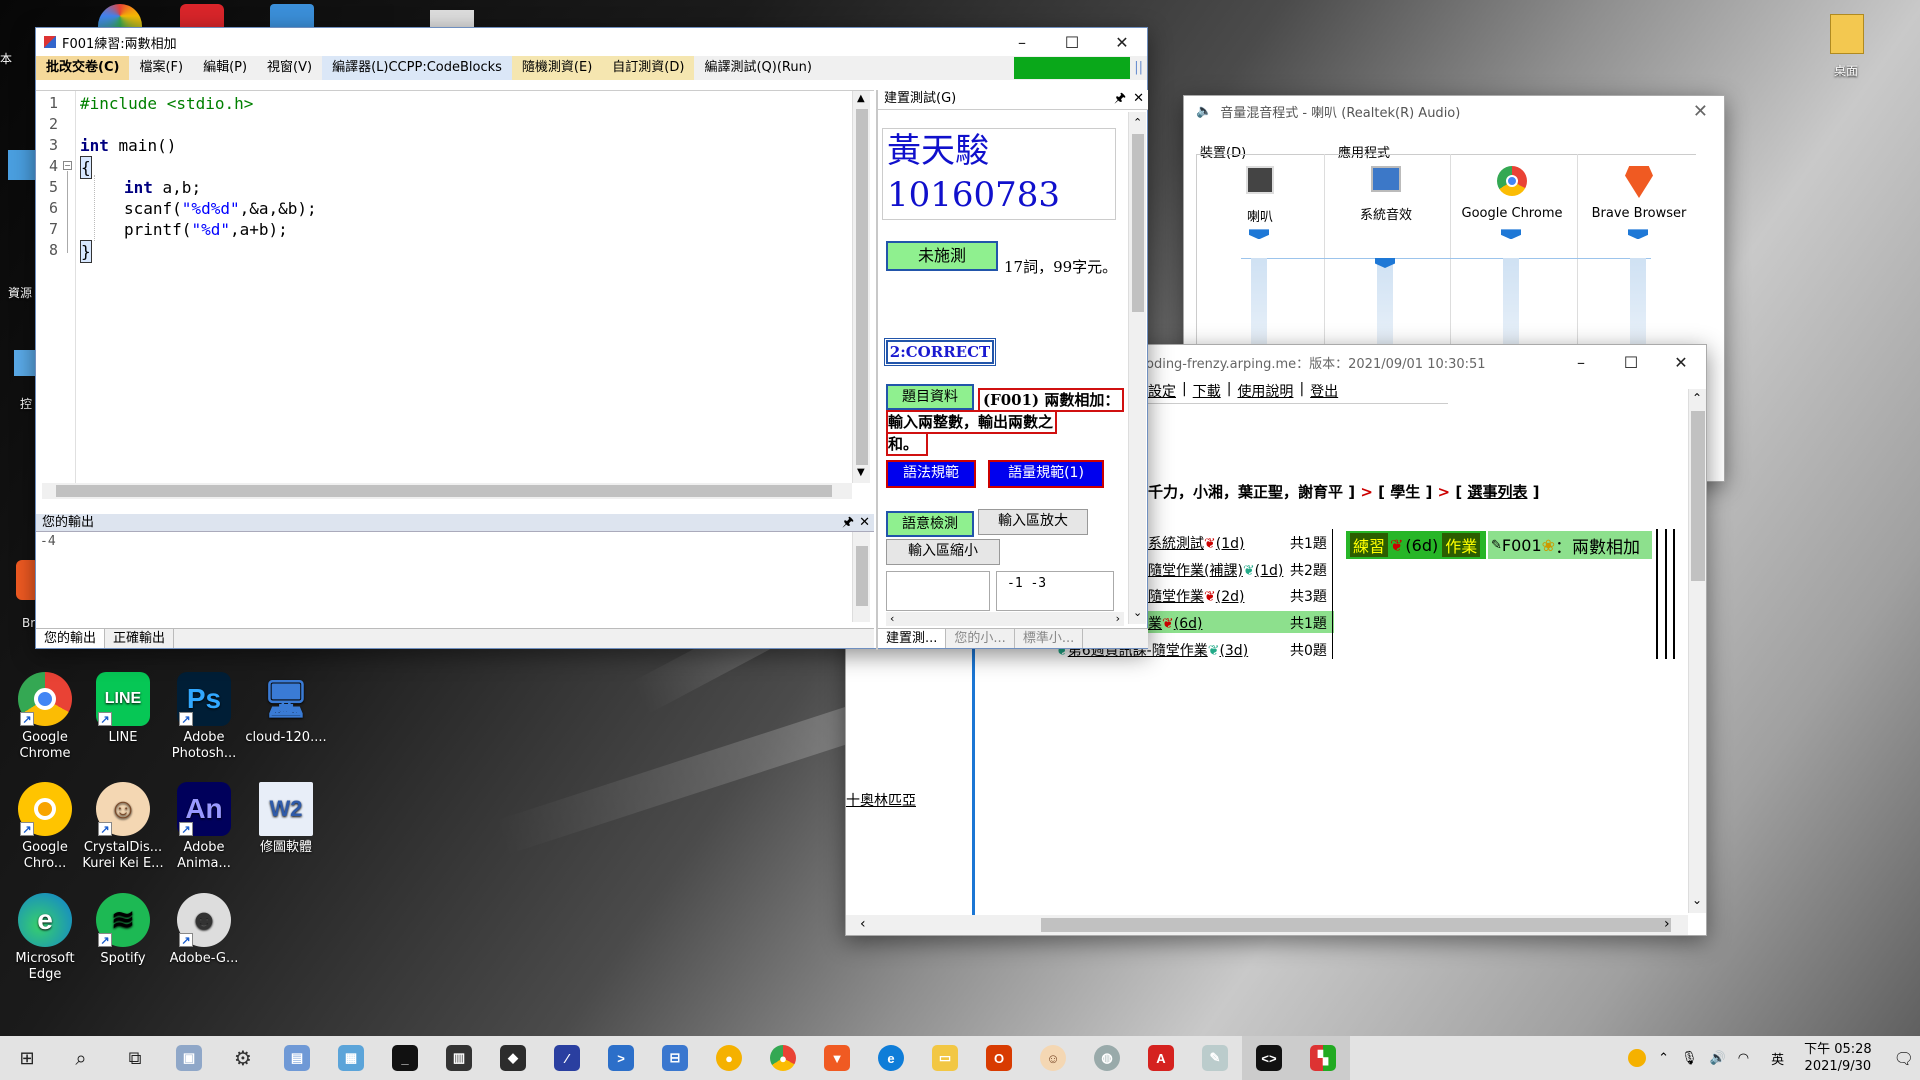  Describe the element at coordinates (140, 638) in the screenshot. I see `tab-correct-output: 正確輸出` at that location.